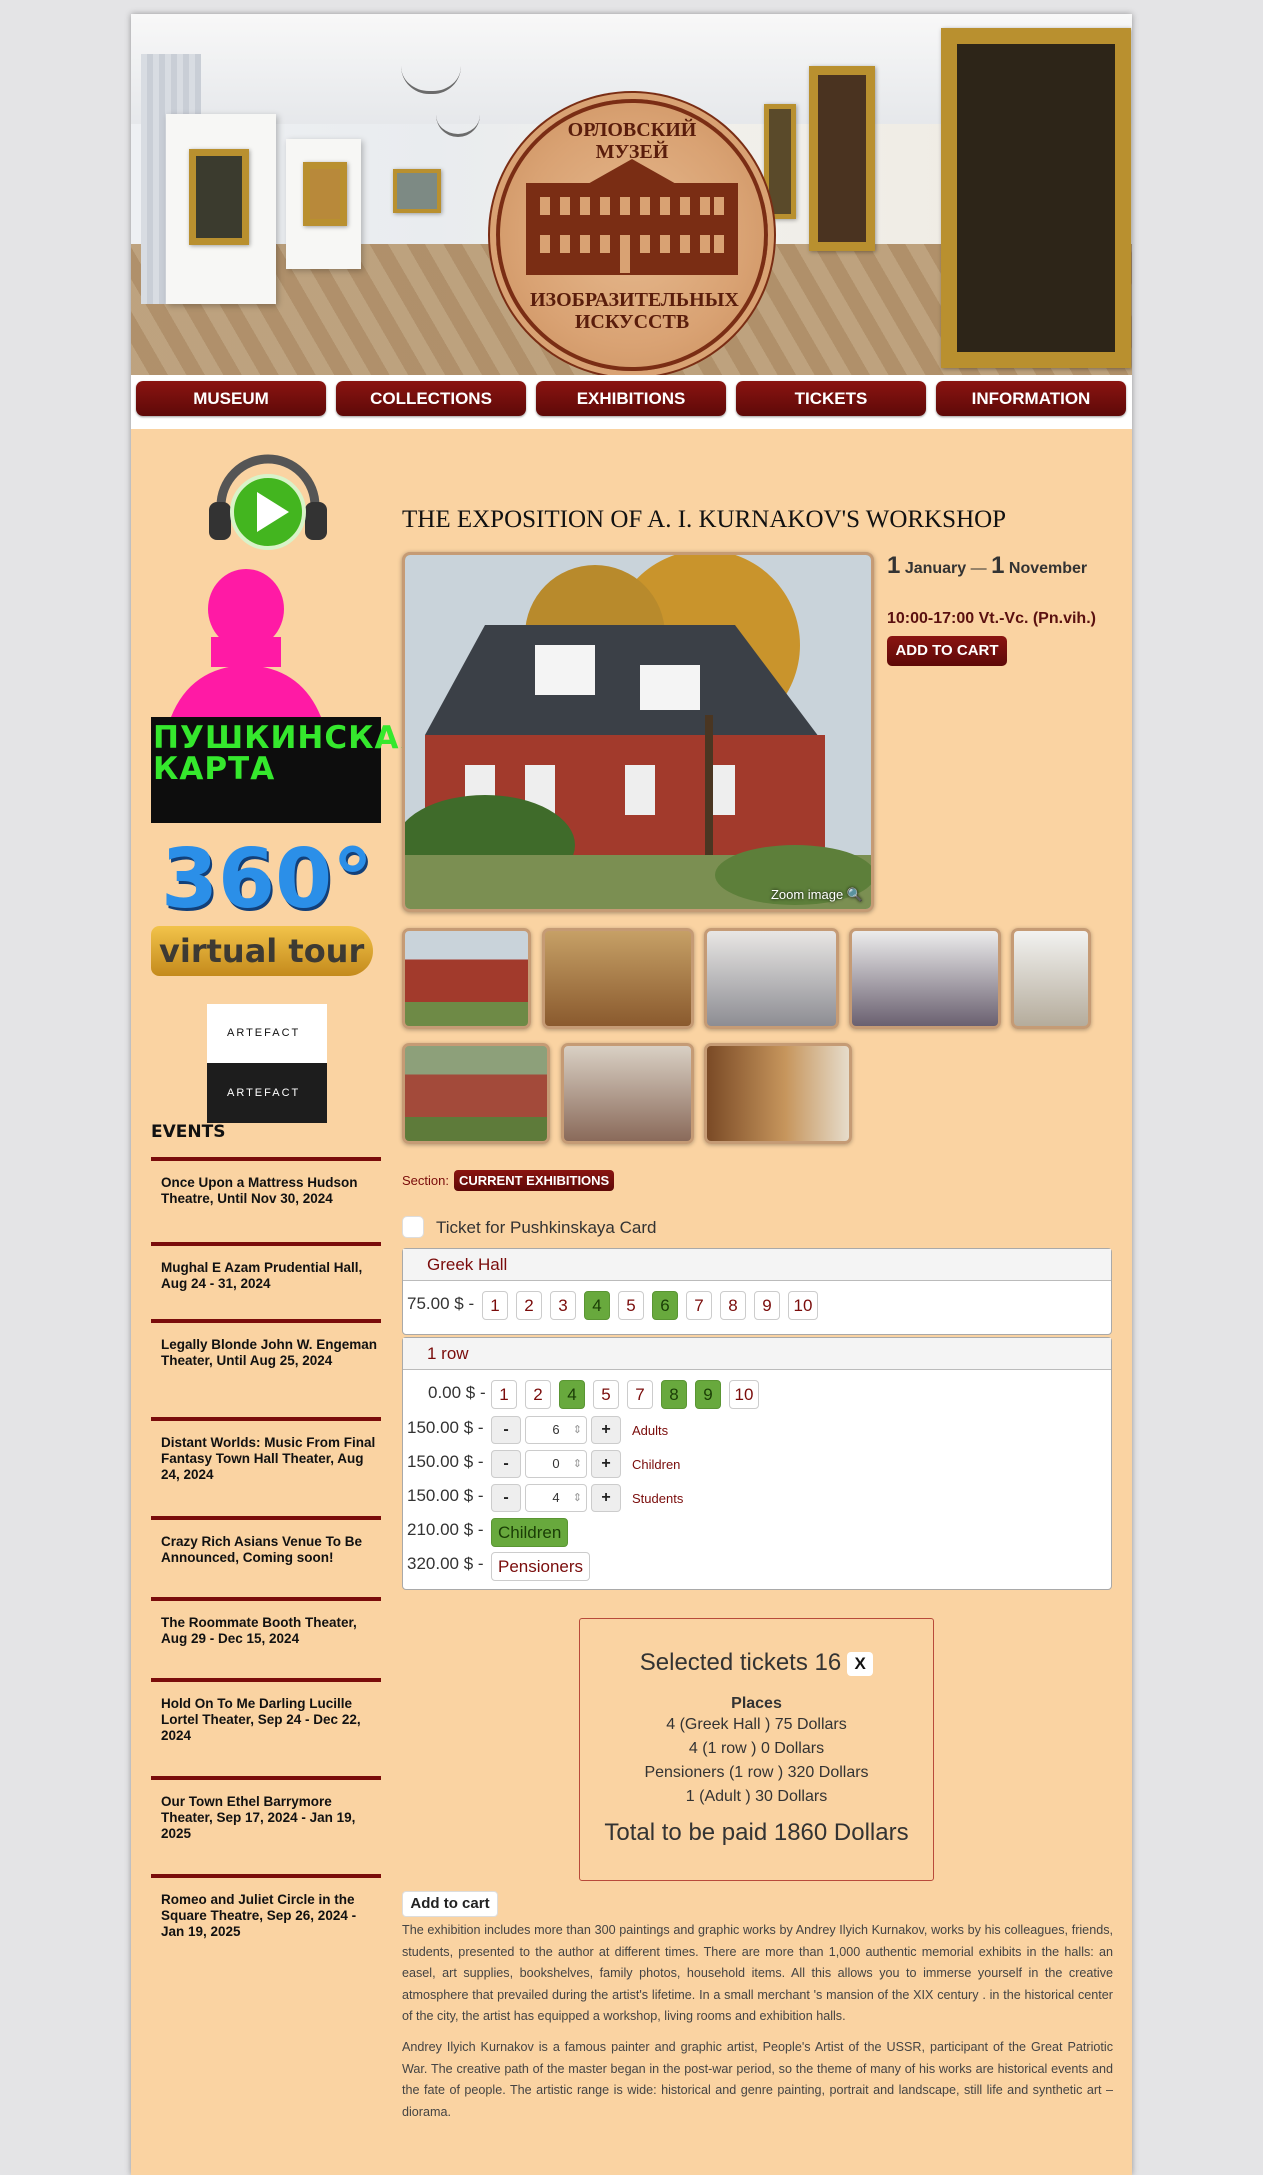  What do you see at coordinates (413, 1227) in the screenshot?
I see `pushkin-ticket-checkbox` at bounding box center [413, 1227].